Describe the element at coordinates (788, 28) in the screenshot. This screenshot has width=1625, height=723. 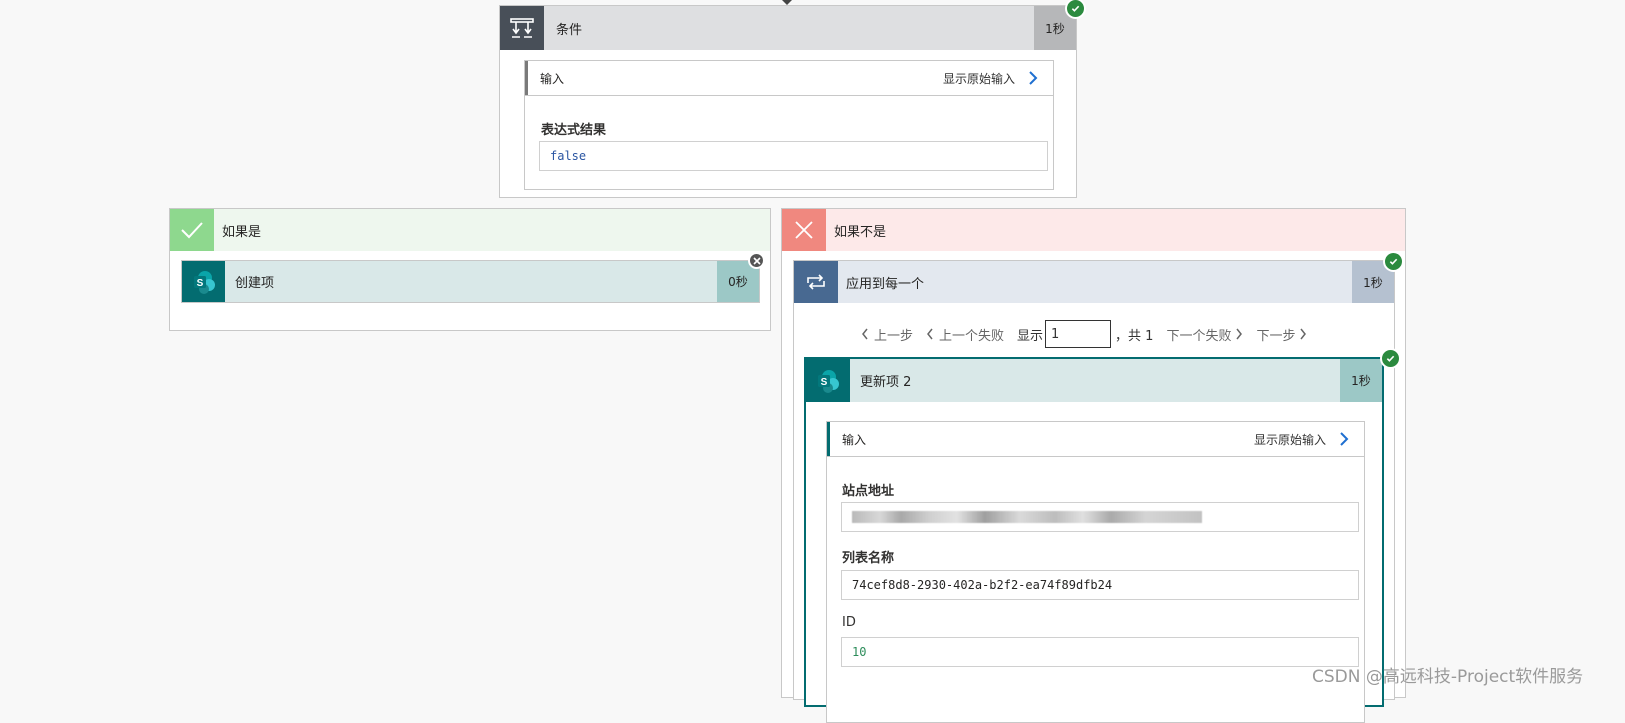
I see `condition-header: 条件 1秒` at that location.